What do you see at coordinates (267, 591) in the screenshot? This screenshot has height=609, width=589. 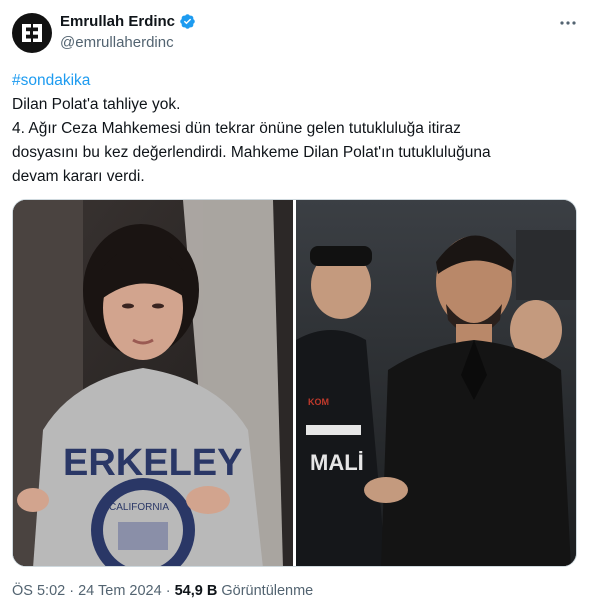 I see `views-label: Görüntülenme` at bounding box center [267, 591].